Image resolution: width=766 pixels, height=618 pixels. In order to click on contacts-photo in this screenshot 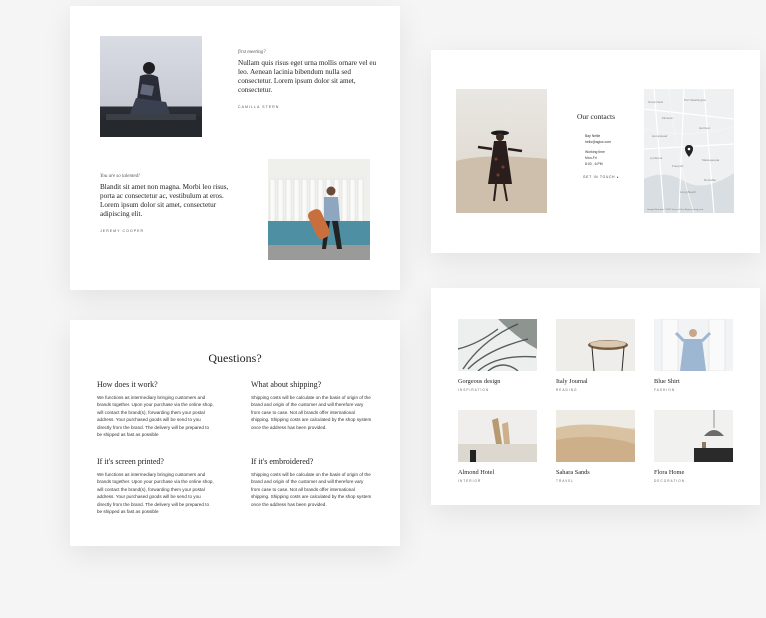, I will do `click(501, 151)`.